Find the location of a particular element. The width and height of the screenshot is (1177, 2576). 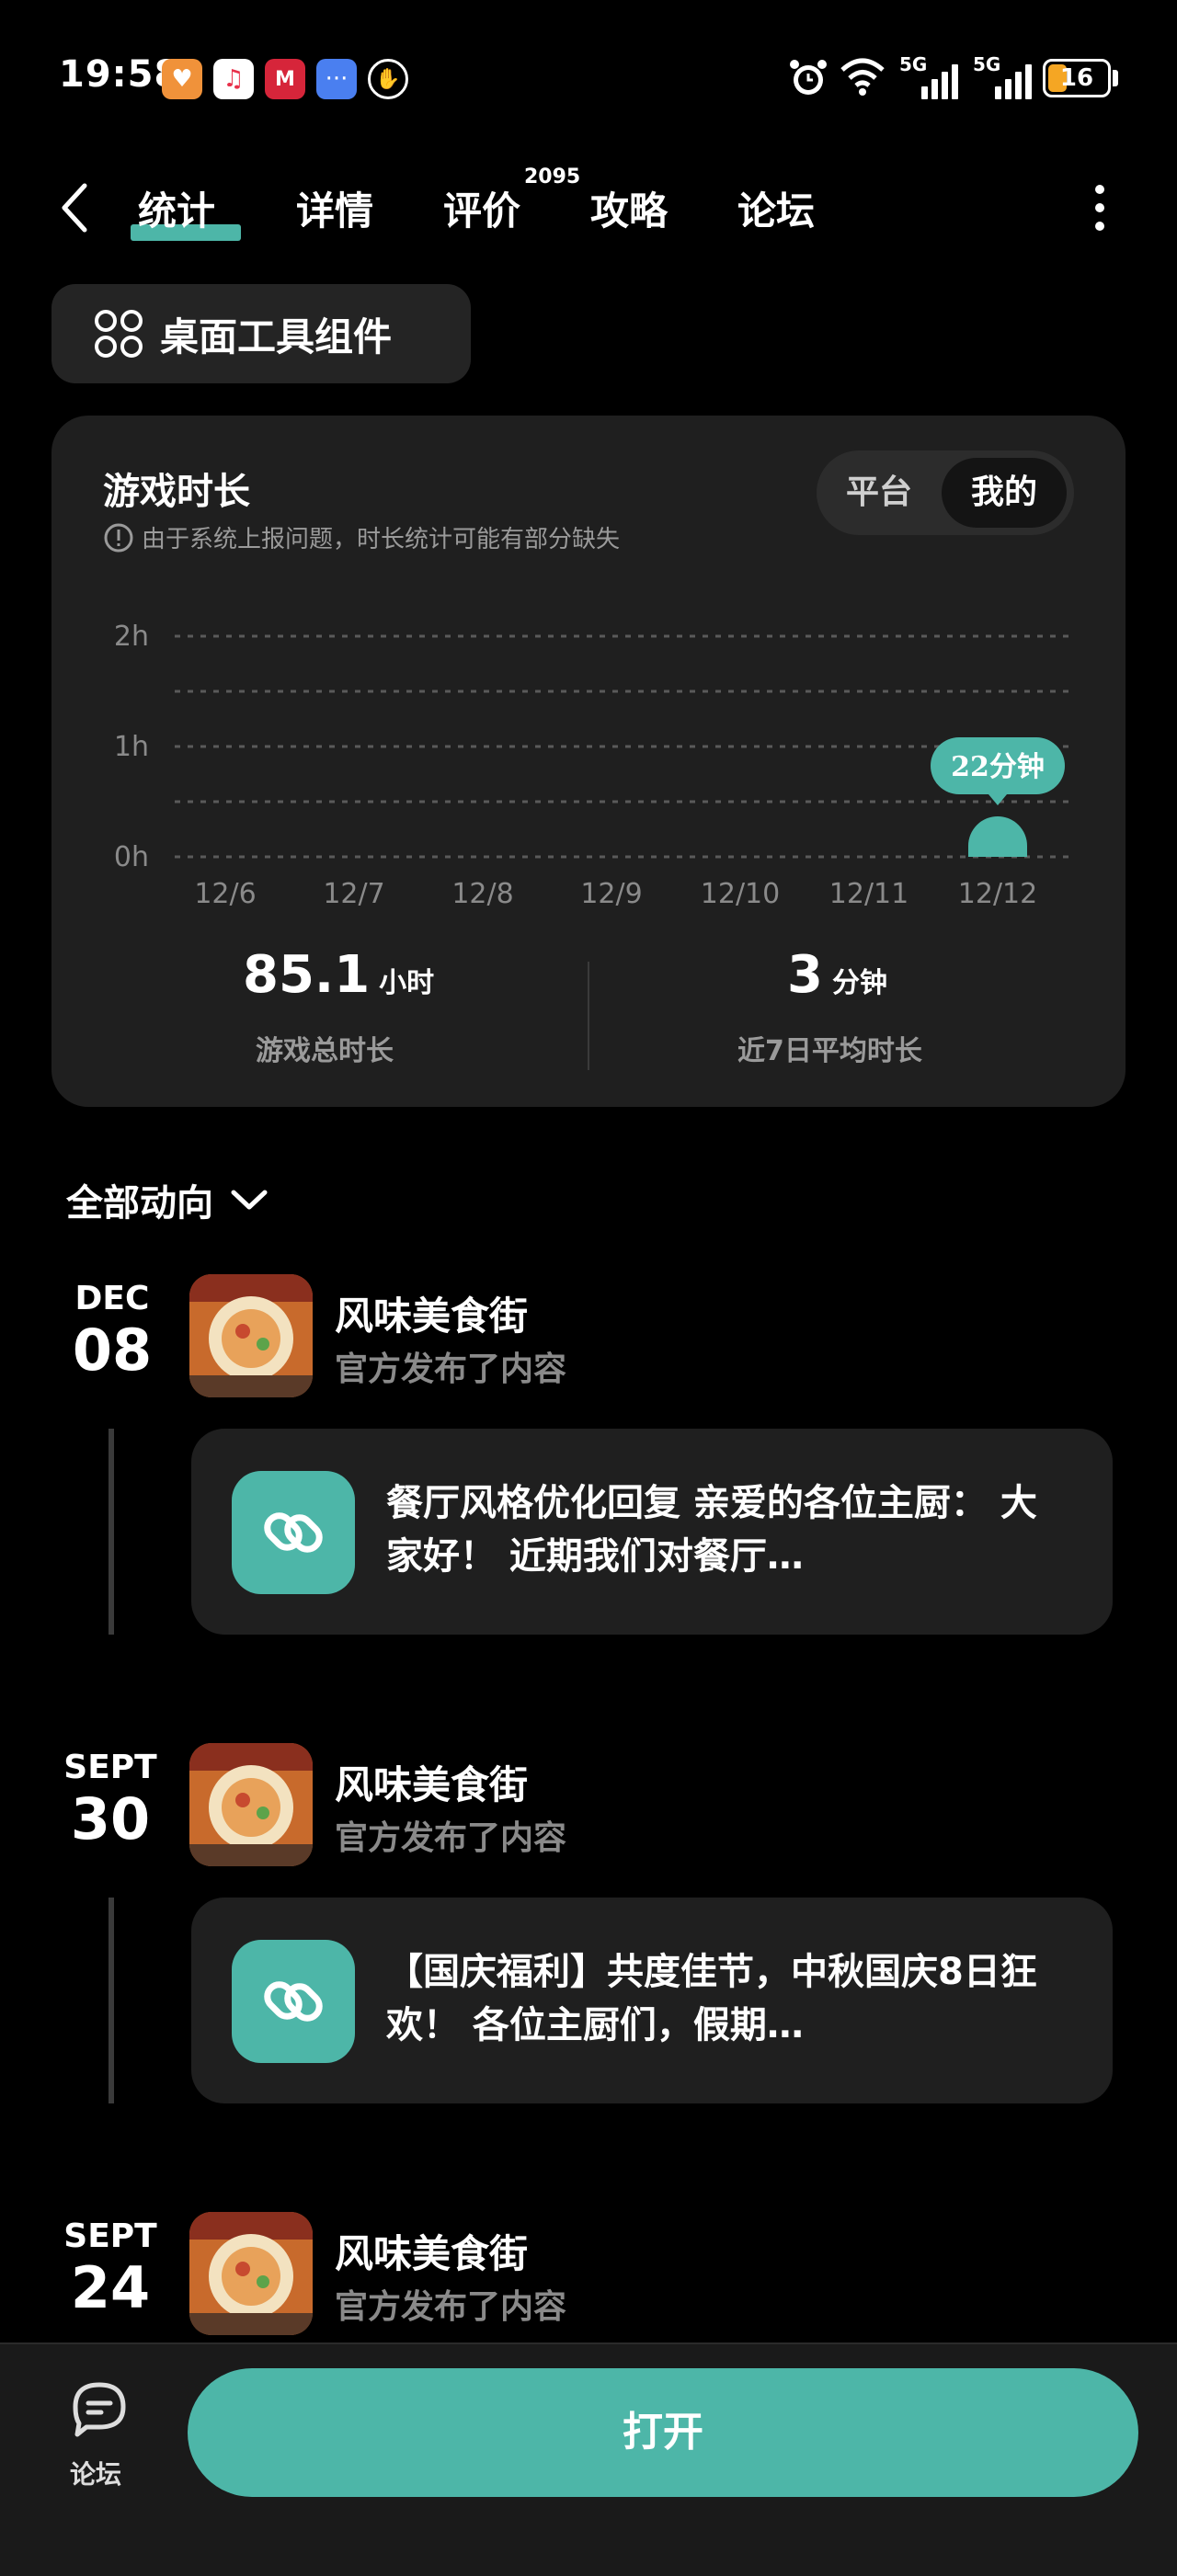

feed-date-day: 08 is located at coordinates (112, 1350).